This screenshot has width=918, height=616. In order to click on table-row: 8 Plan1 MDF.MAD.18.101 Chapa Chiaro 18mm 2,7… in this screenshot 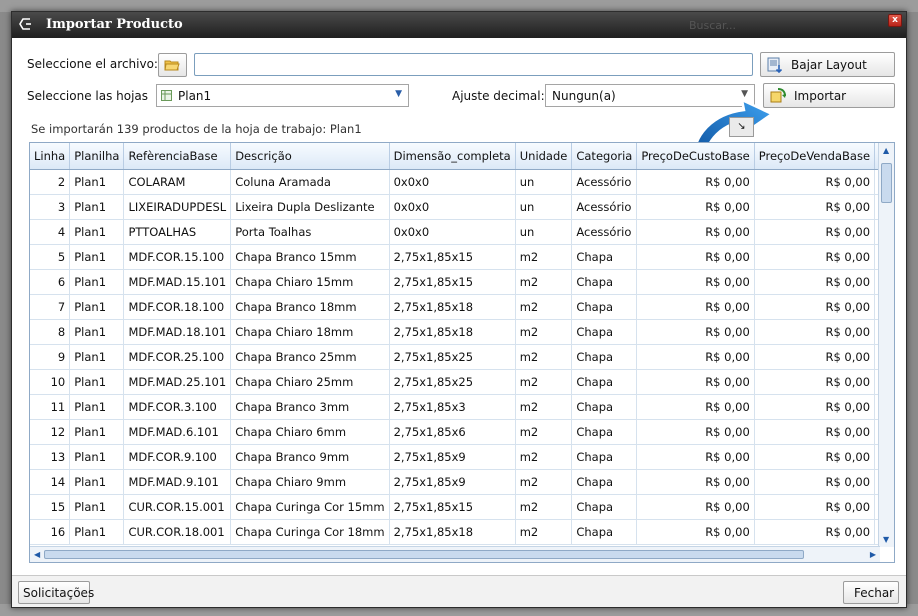, I will do `click(462, 332)`.